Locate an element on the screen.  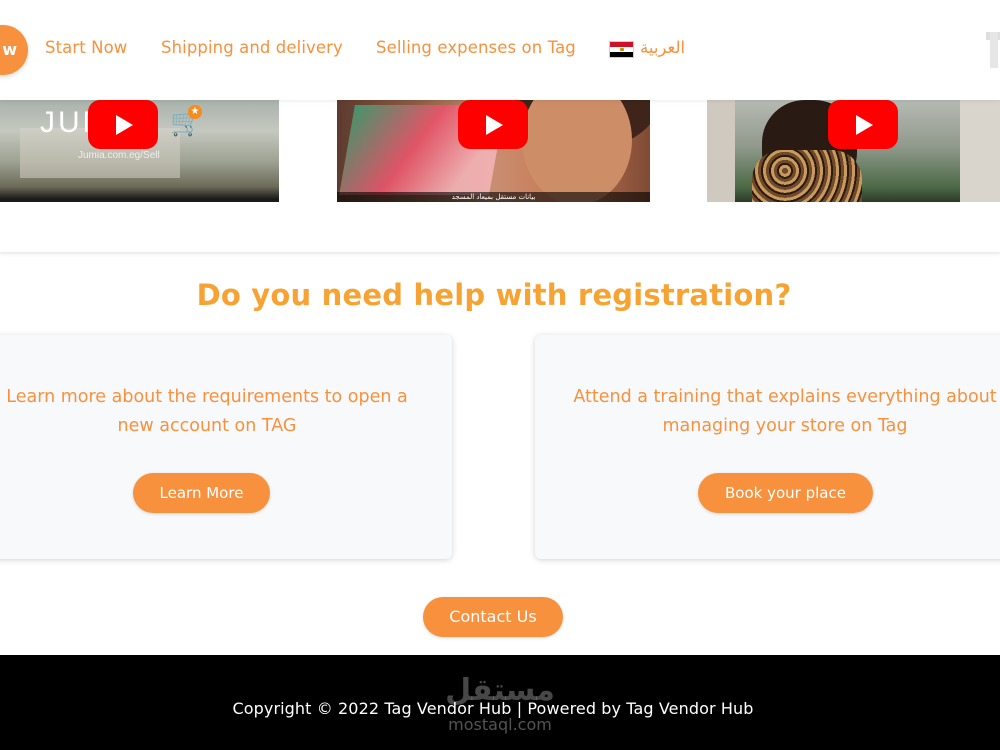
video-thumbnail-woman is located at coordinates (853, 151).